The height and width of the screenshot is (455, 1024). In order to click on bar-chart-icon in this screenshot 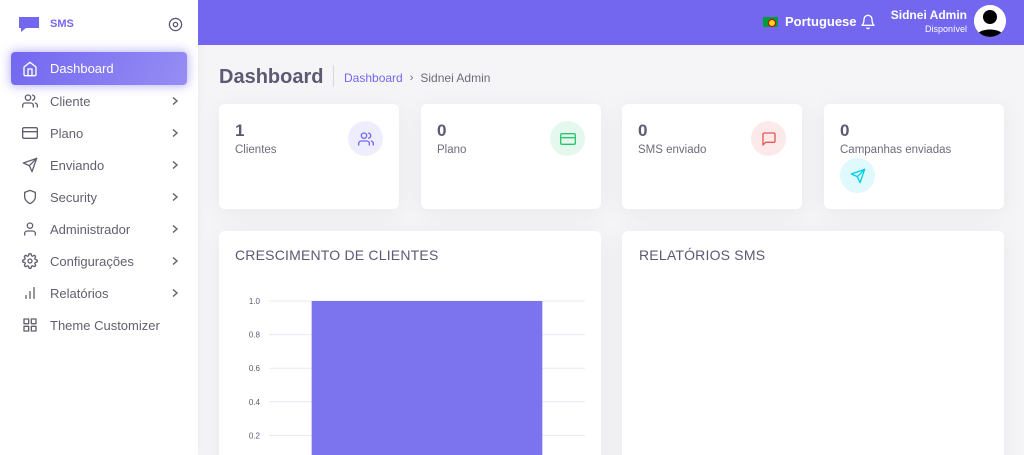, I will do `click(30, 293)`.